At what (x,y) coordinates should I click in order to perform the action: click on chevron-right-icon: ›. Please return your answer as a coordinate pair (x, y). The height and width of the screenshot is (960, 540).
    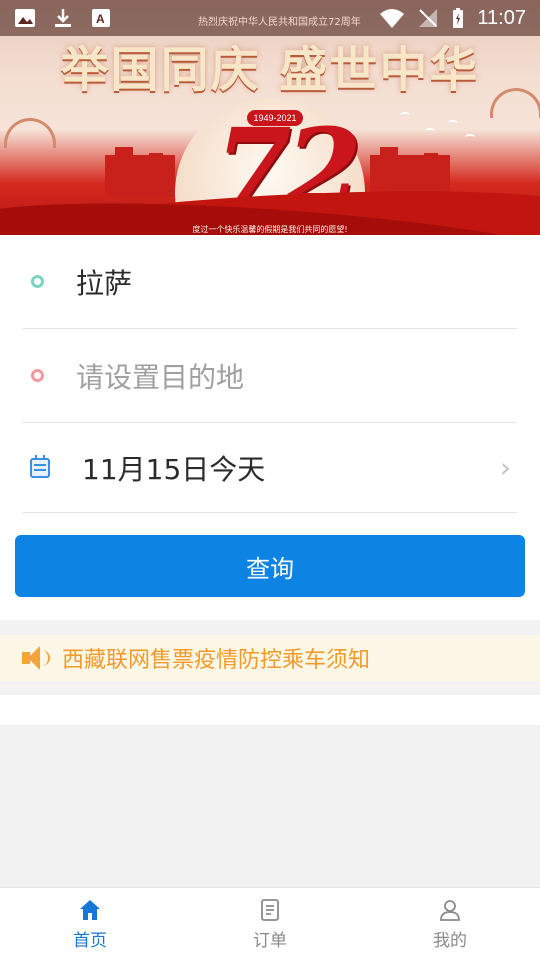
    Looking at the image, I should click on (505, 467).